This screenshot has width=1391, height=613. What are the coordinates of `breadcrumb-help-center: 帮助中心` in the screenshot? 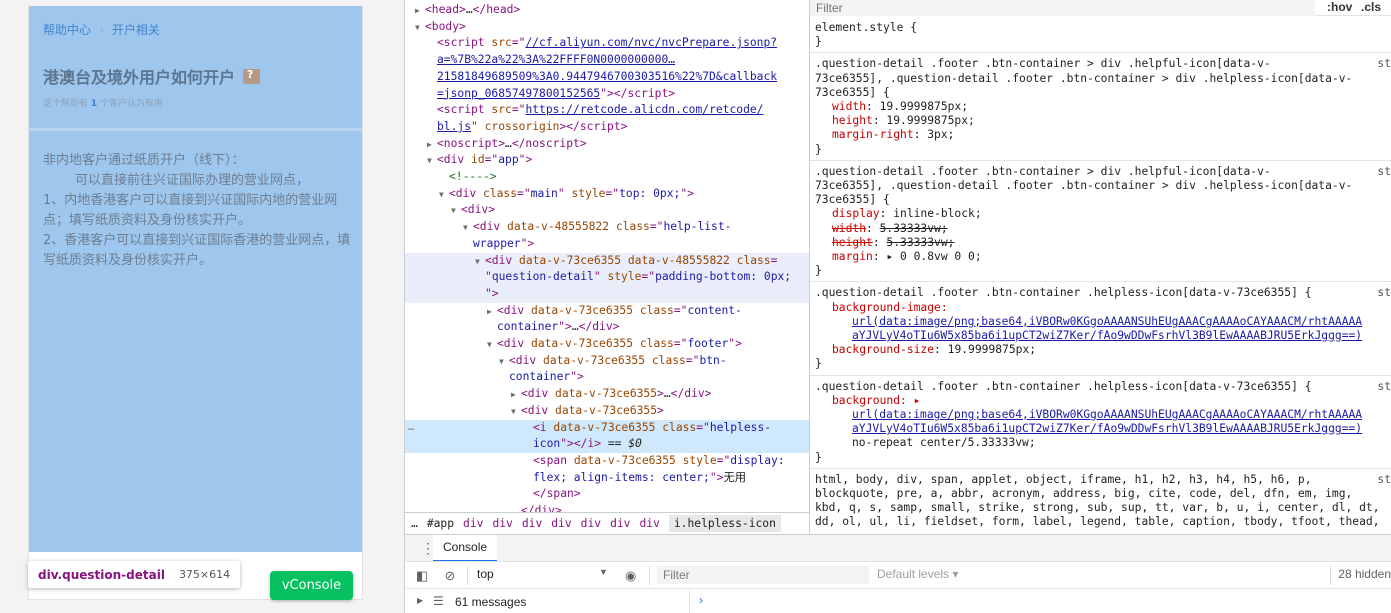 It's located at (67, 29).